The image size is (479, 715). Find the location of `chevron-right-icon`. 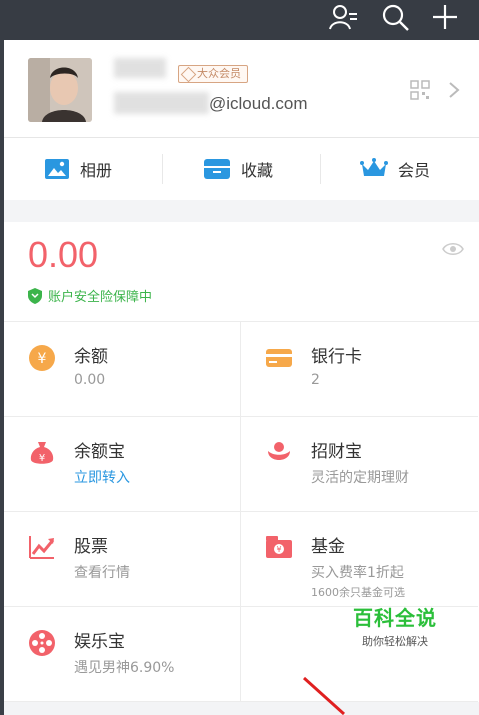

chevron-right-icon is located at coordinates (454, 90).